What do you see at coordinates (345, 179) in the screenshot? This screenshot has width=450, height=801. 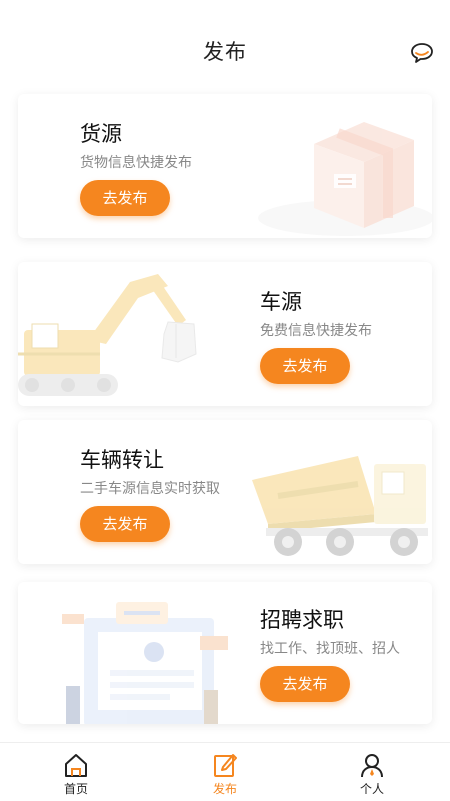 I see `cargo-box-icon` at bounding box center [345, 179].